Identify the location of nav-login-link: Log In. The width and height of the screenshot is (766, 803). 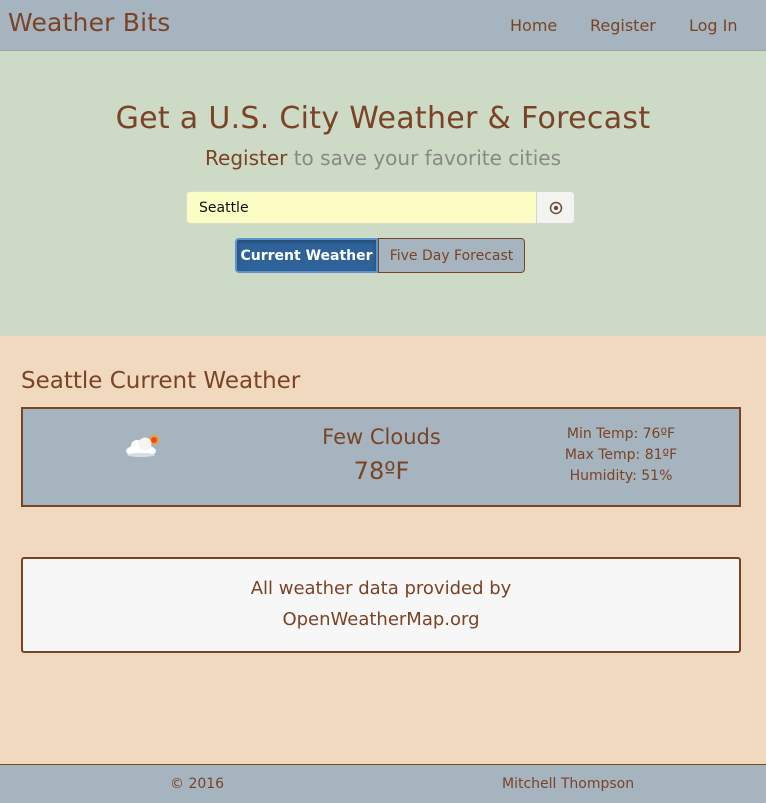
(713, 25).